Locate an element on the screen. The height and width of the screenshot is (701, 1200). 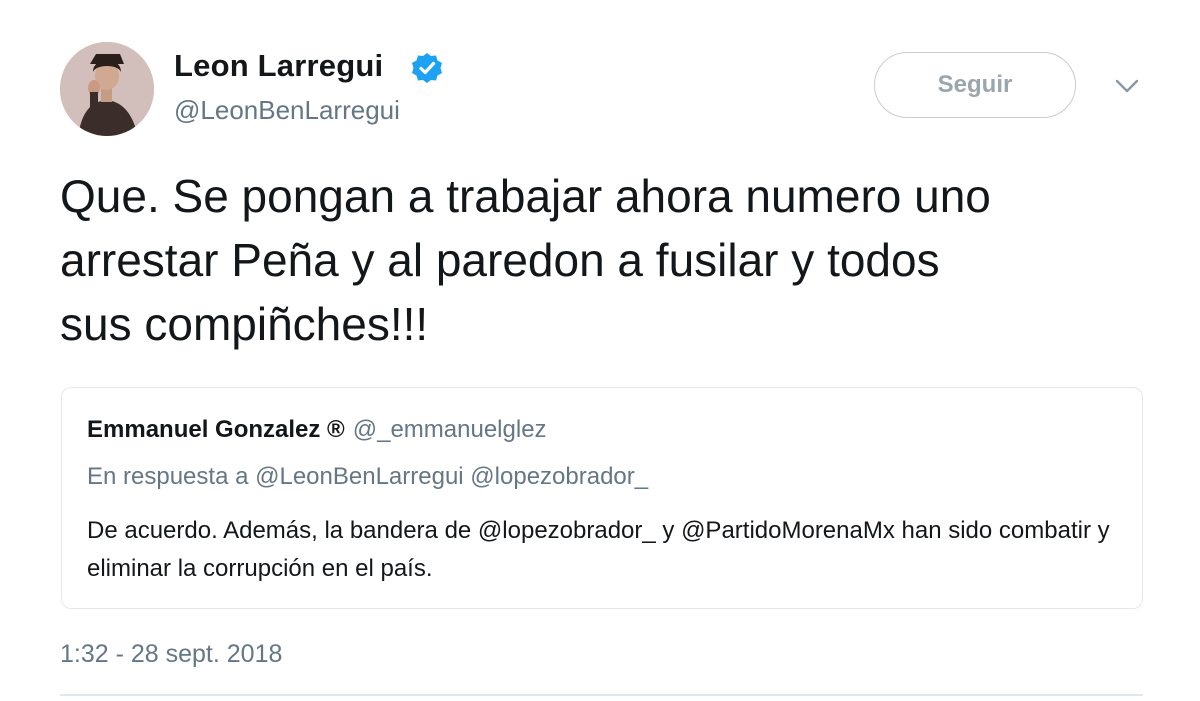
avatar is located at coordinates (107, 89).